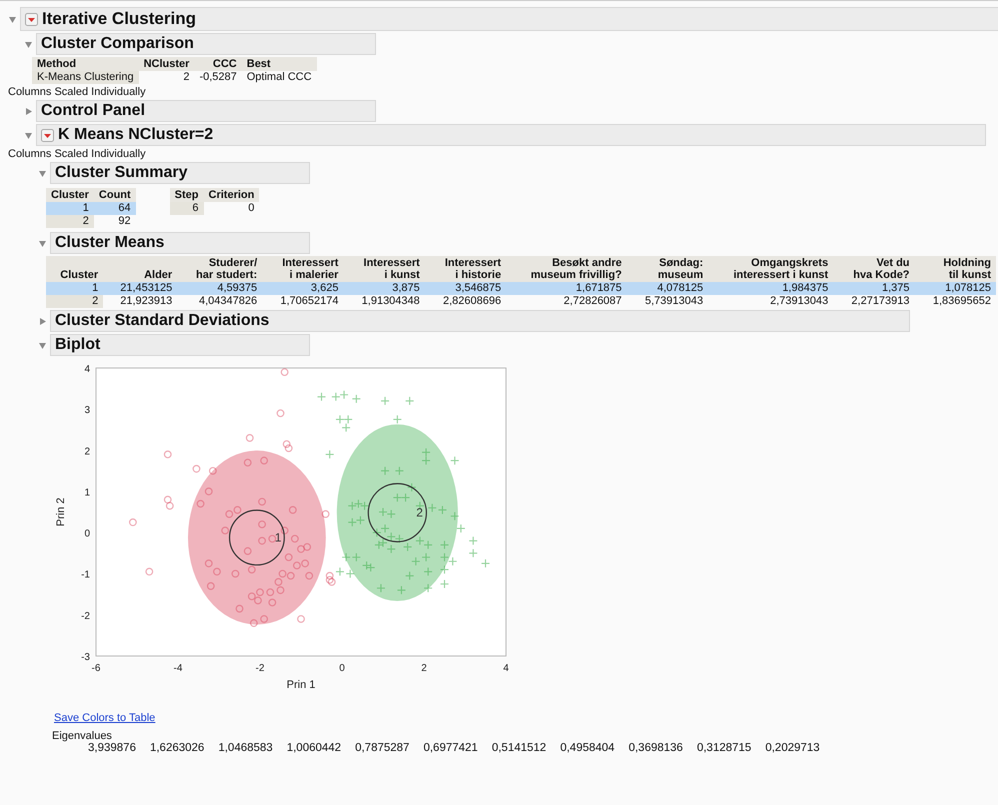 Image resolution: width=998 pixels, height=805 pixels. Describe the element at coordinates (82, 736) in the screenshot. I see `eigenvalues-label: Eigenvalues` at that location.